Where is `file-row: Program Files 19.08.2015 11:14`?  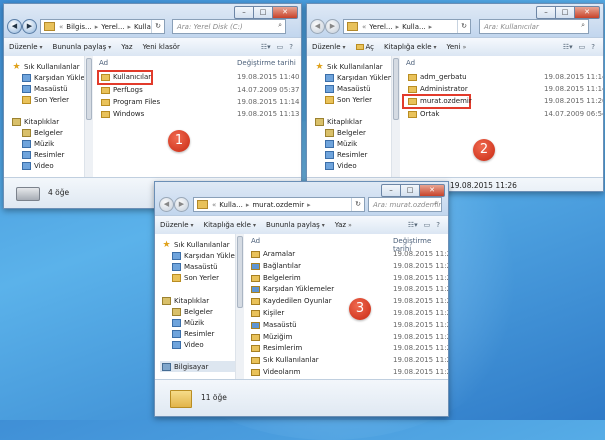 file-row: Program Files 19.08.2015 11:14 is located at coordinates (197, 102).